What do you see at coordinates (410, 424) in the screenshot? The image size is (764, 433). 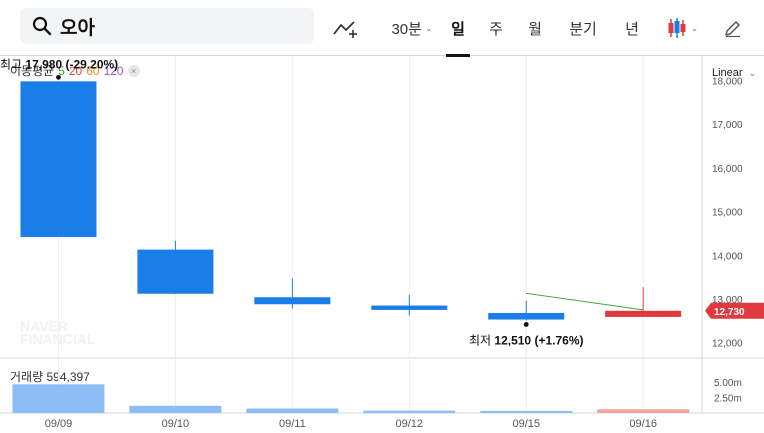 I see `x-tick-label: 09/12` at bounding box center [410, 424].